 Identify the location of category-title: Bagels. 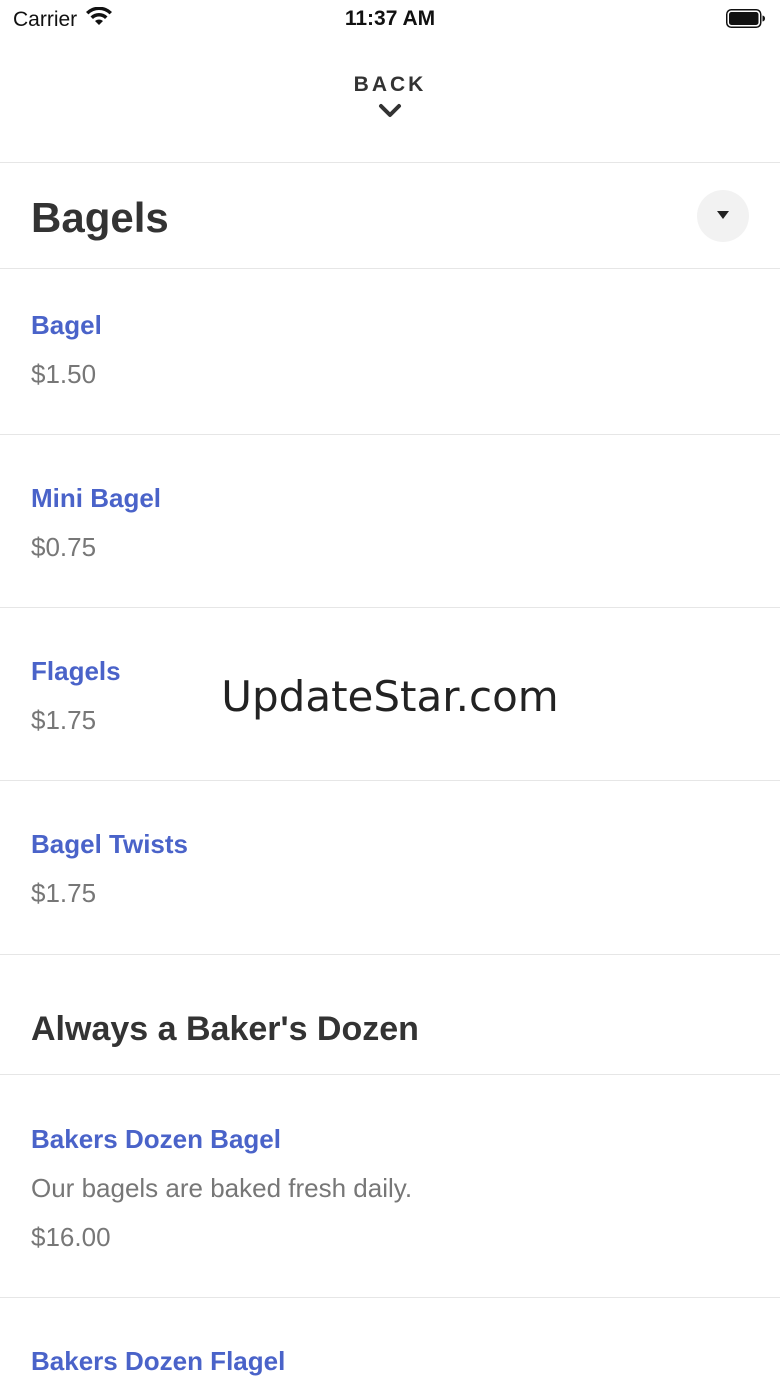
(100, 217).